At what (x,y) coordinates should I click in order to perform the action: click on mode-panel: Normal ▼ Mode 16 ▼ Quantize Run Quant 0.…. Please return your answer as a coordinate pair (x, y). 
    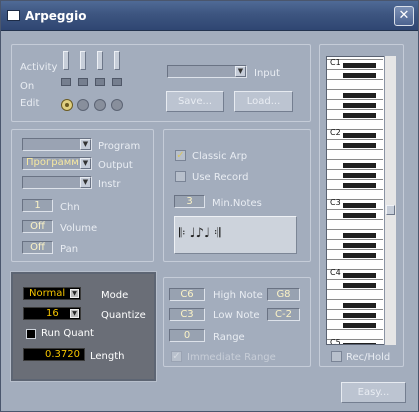
    Looking at the image, I should click on (83, 326).